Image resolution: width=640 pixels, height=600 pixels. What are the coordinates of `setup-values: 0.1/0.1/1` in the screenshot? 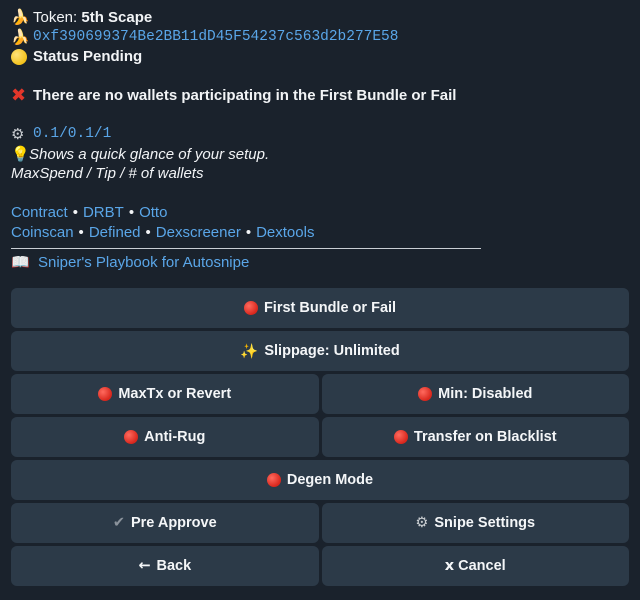 It's located at (72, 135).